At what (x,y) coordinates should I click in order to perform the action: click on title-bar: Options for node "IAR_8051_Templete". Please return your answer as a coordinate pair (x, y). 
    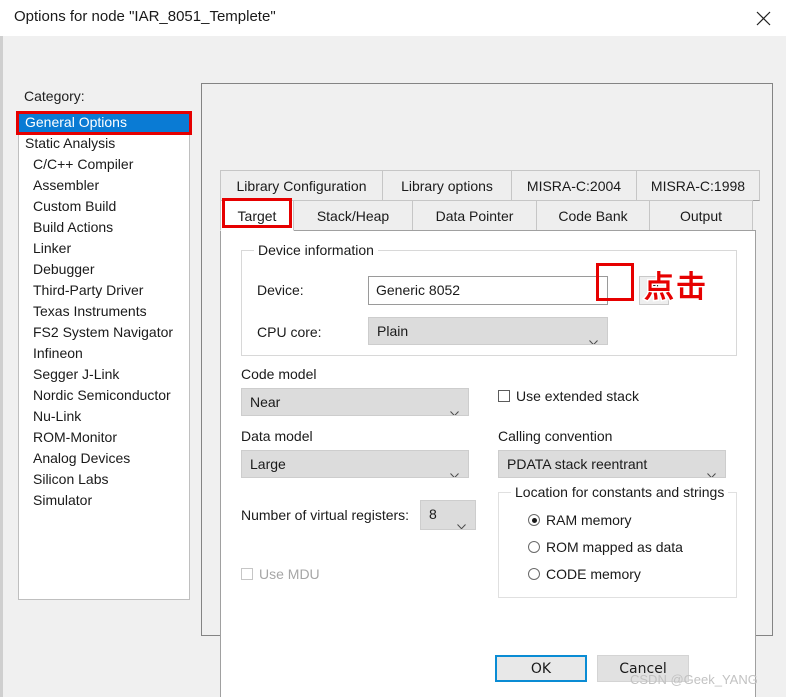
    Looking at the image, I should click on (393, 18).